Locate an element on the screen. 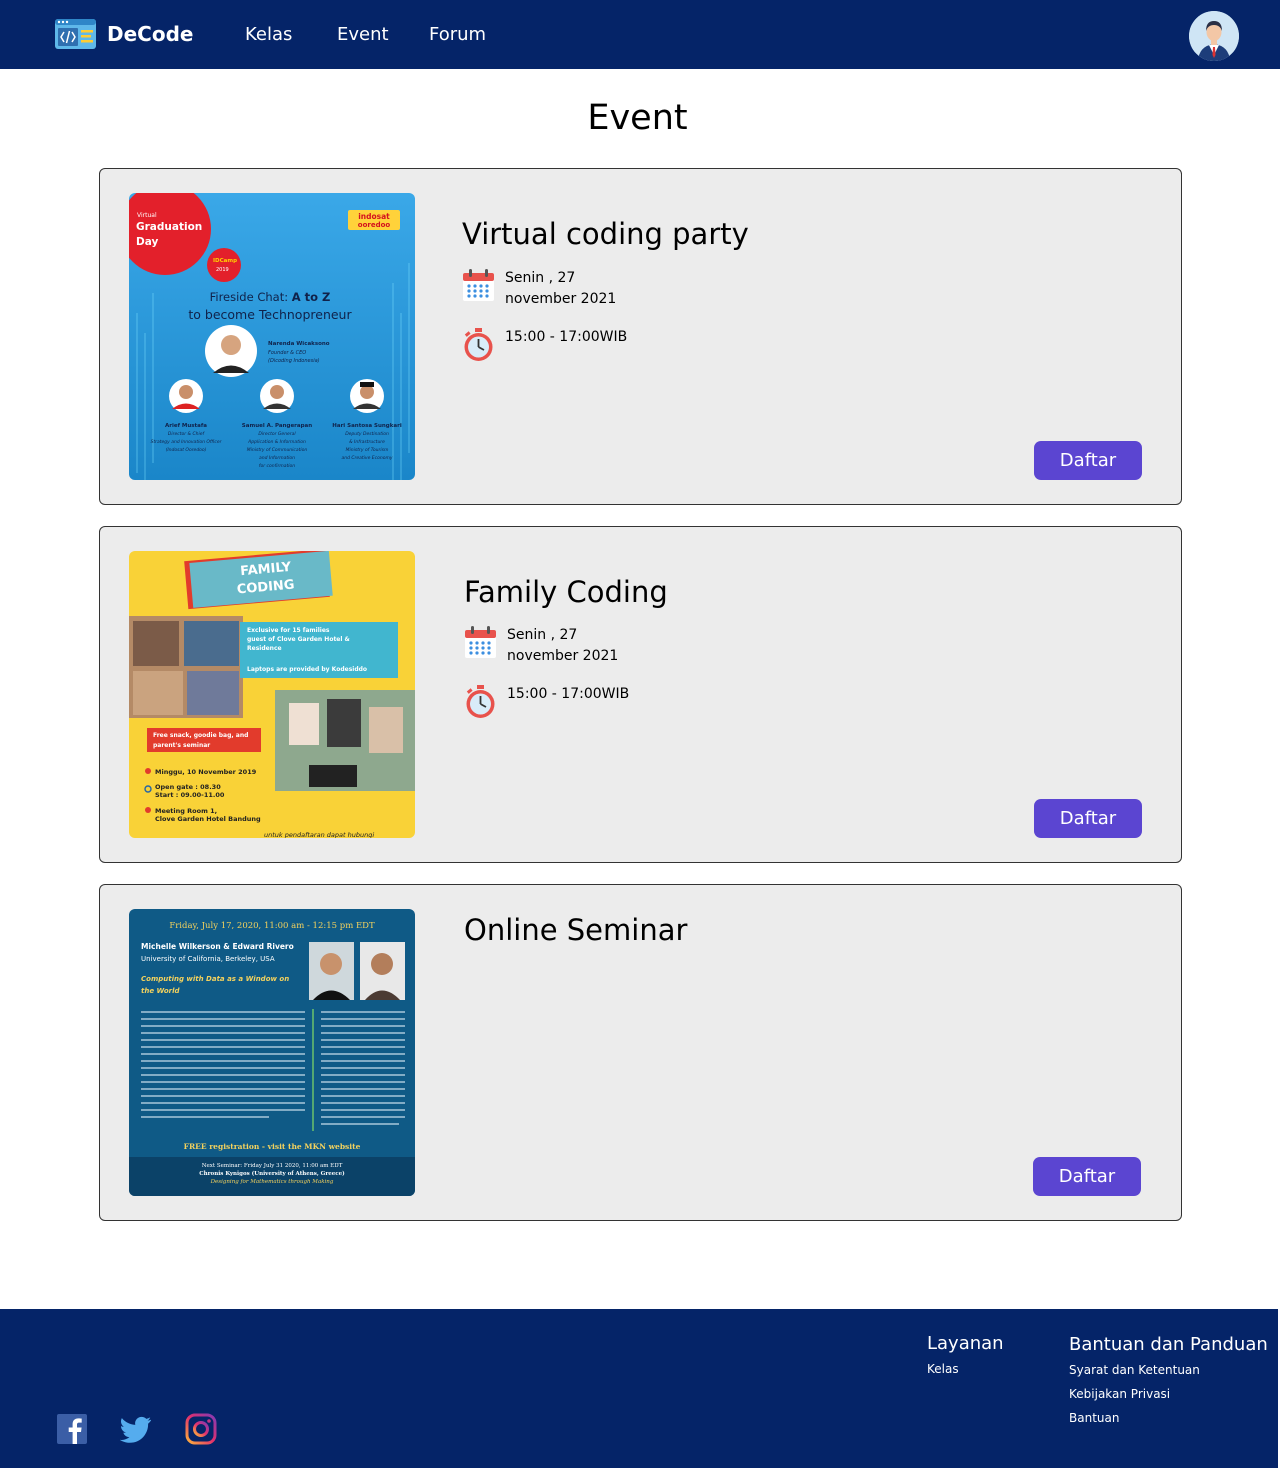 Image resolution: width=1280 pixels, height=1468 pixels. svg-text: (Indosat Ooredoo) is located at coordinates (186, 450).